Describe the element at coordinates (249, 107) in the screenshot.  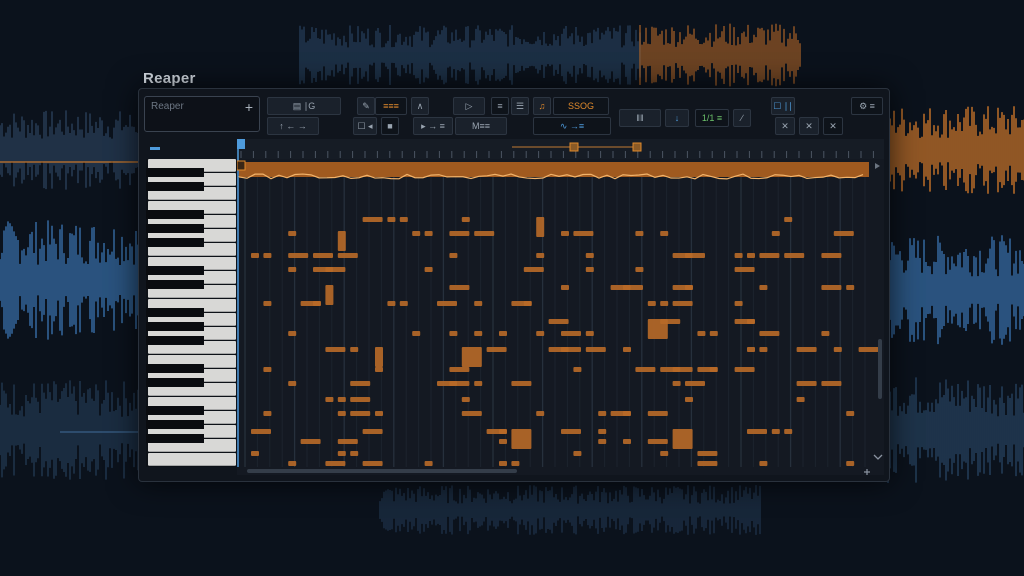
I see `plus-icon: +` at that location.